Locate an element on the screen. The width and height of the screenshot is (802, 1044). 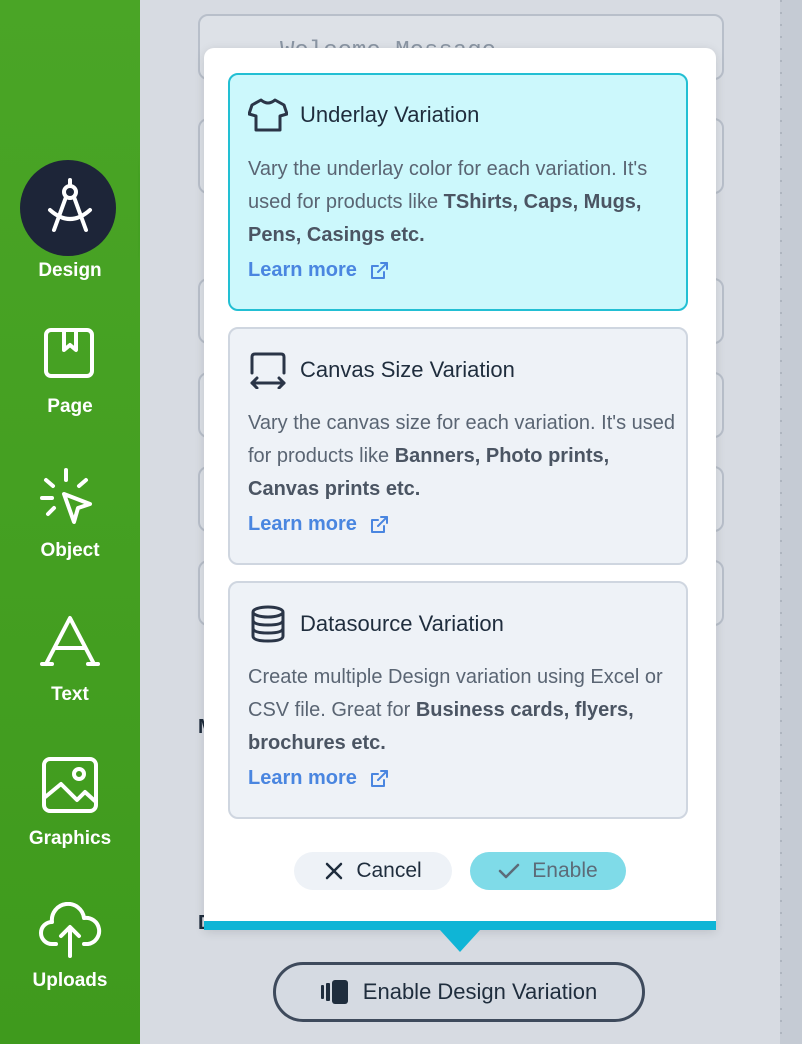
sidebar-item-label: Object is located at coordinates (70, 550).